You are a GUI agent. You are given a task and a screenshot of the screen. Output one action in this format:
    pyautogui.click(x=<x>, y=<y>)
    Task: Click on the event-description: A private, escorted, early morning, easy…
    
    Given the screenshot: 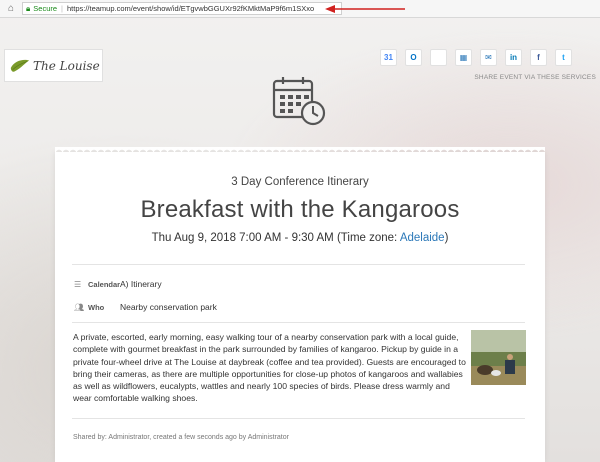 What is the action you would take?
    pyautogui.click(x=269, y=368)
    